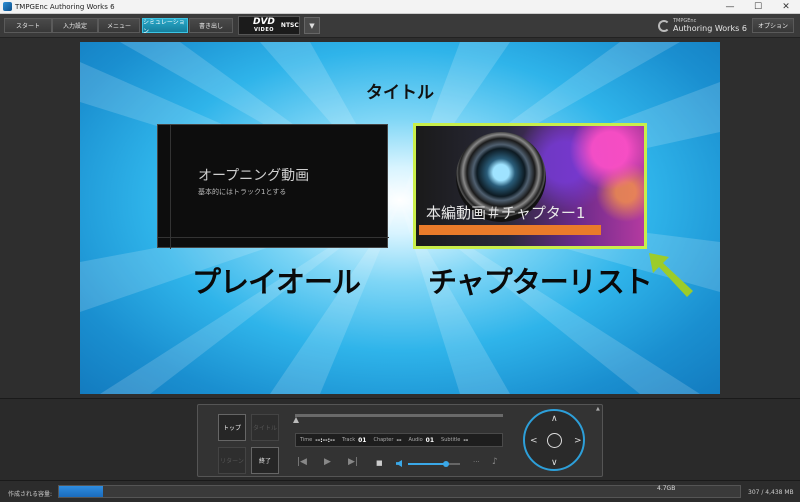 This screenshot has width=800, height=502. I want to click on chapter-value: --, so click(399, 440).